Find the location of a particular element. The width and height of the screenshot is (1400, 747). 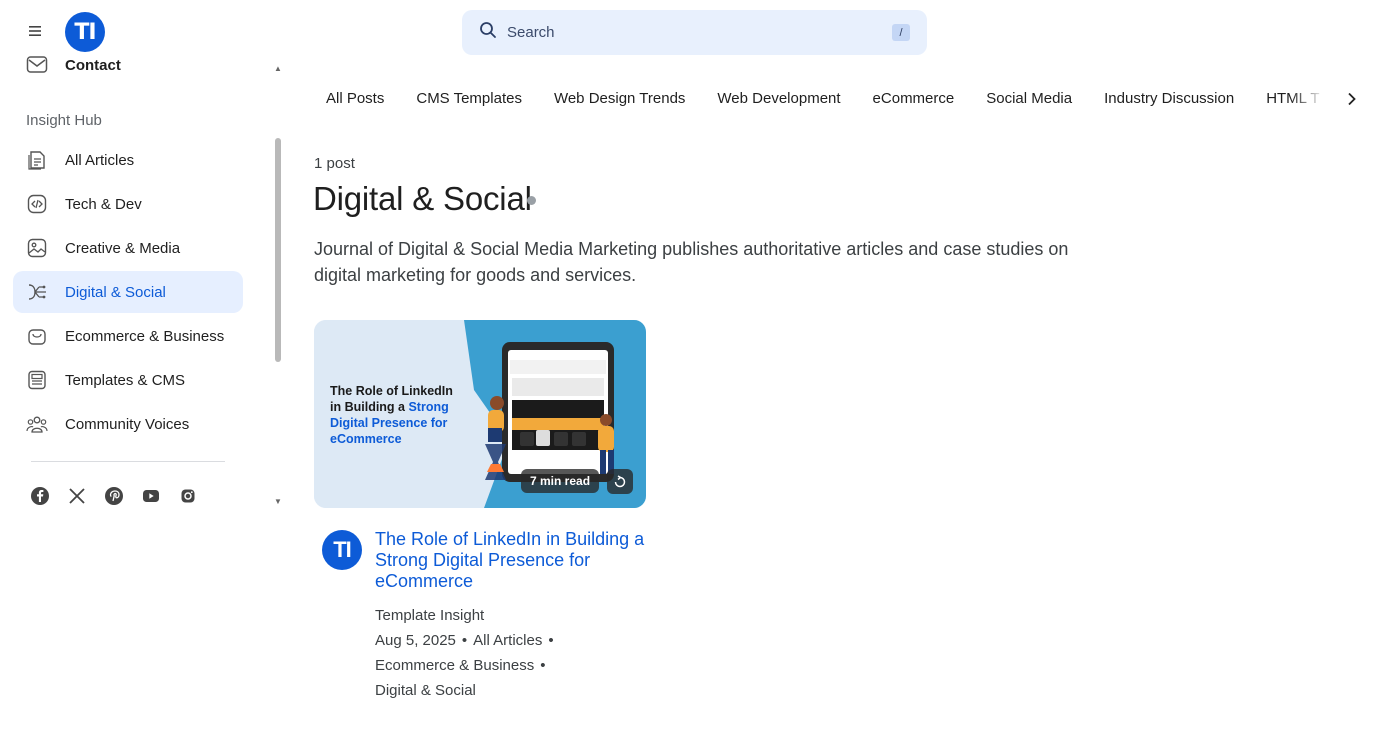

social-links is located at coordinates (121, 496).